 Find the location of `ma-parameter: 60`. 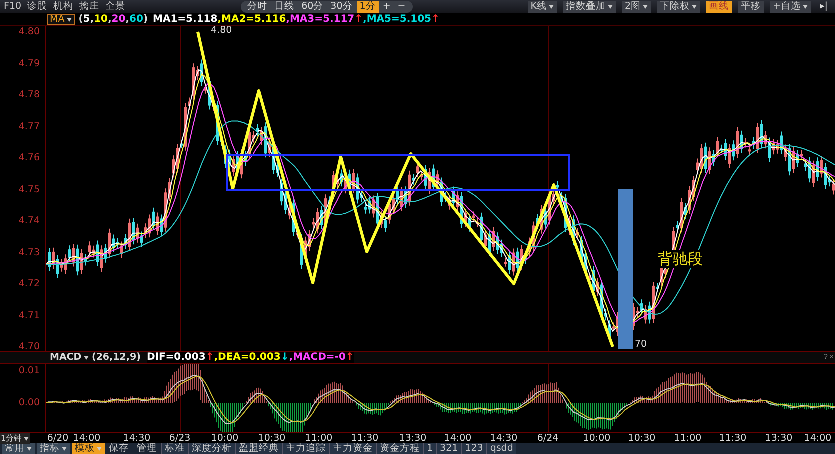

ma-parameter: 60 is located at coordinates (137, 19).